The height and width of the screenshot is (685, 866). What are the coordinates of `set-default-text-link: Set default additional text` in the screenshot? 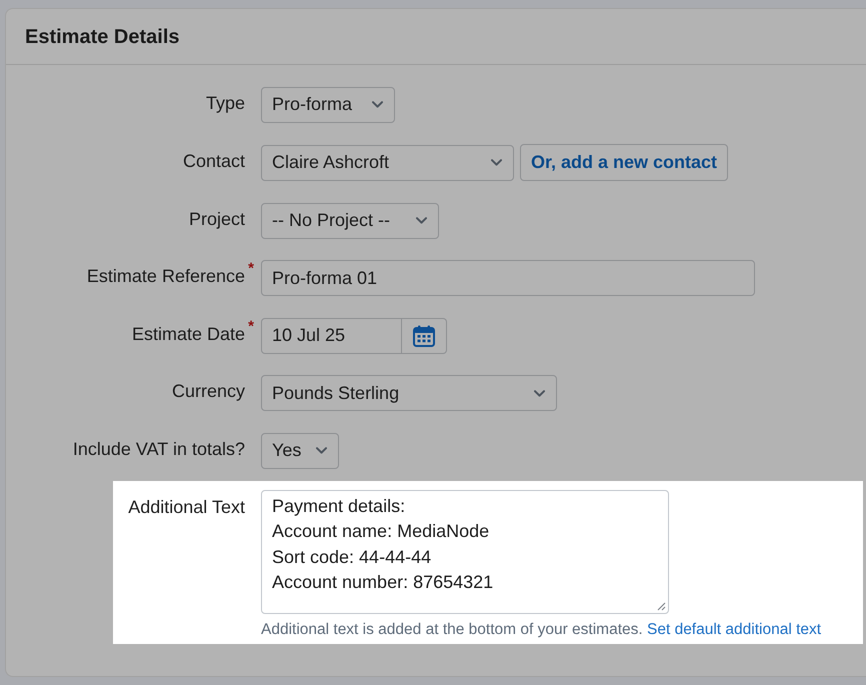 It's located at (734, 629).